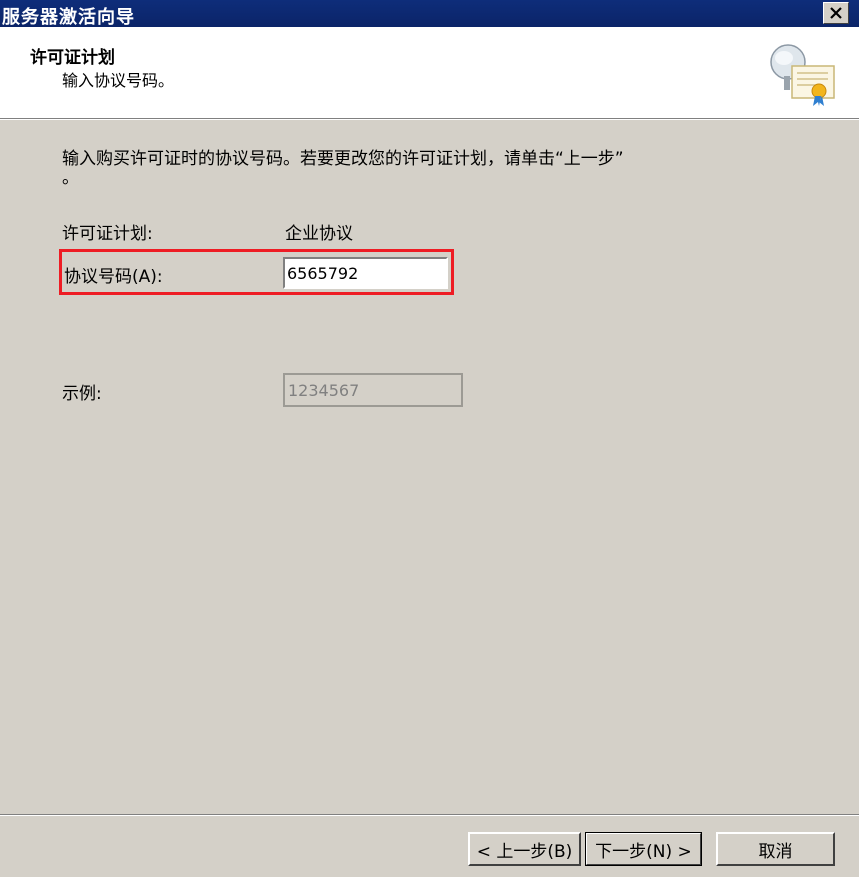 The image size is (859, 877). Describe the element at coordinates (107, 234) in the screenshot. I see `license-plan-label: 许可证计划:` at that location.